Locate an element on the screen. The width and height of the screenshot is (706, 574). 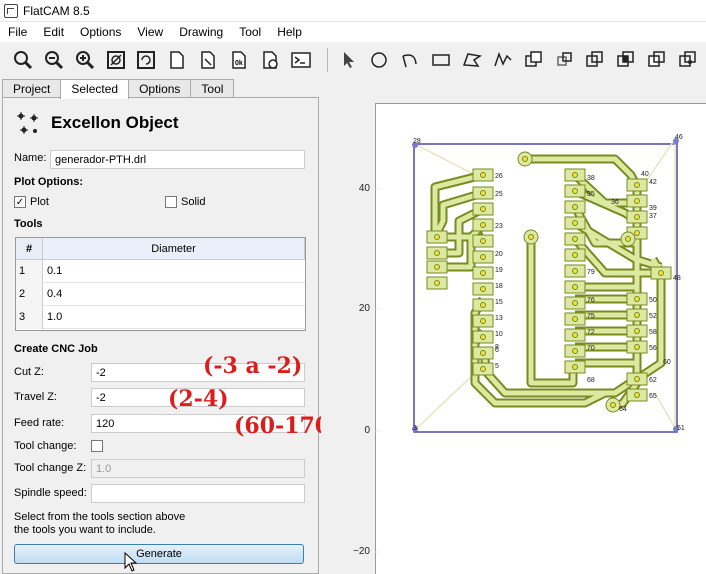
arc-icon is located at coordinates (410, 60).